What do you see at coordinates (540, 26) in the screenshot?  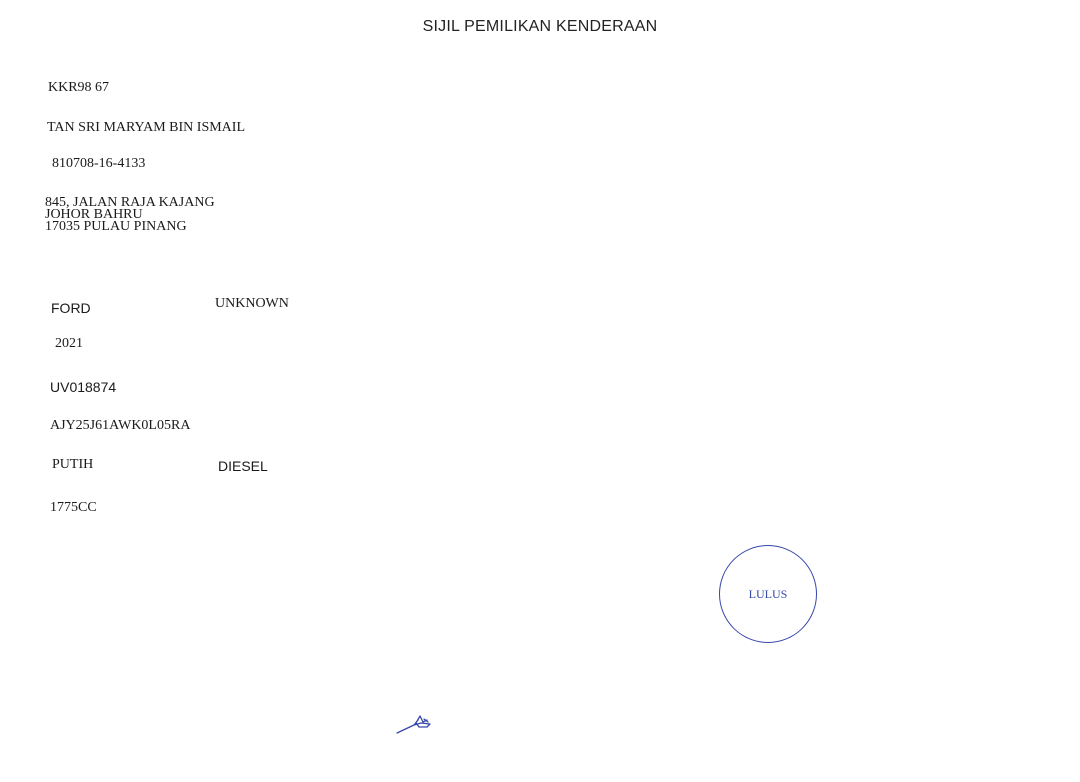 I see `document-title: SIJIL PEMILIKAN KENDERAAN` at bounding box center [540, 26].